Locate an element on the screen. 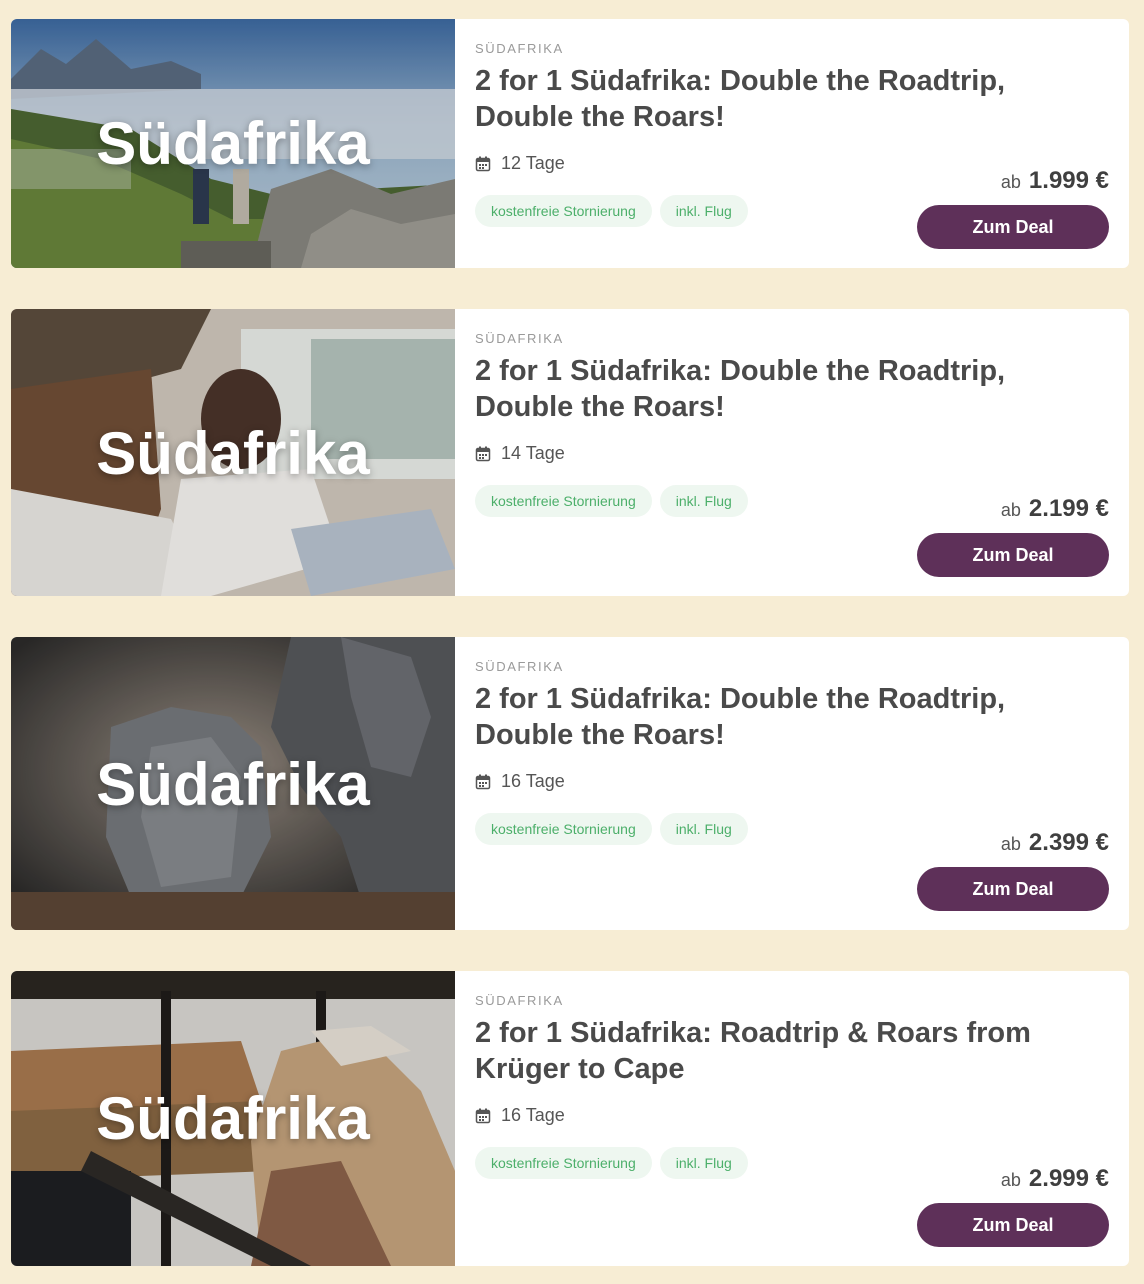  price: ab 2.199 € is located at coordinates (1055, 509).